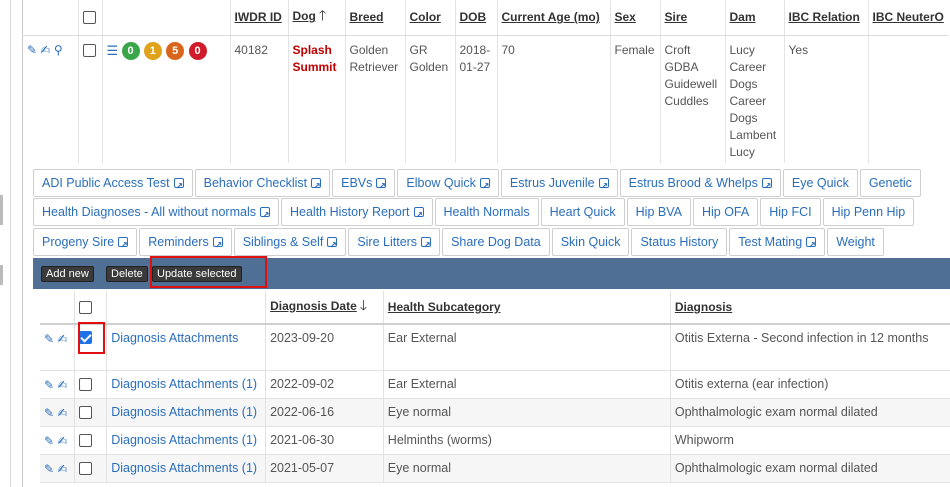 Image resolution: width=950 pixels, height=487 pixels. What do you see at coordinates (486, 212) in the screenshot?
I see `tab-health-normals: Health Normals` at bounding box center [486, 212].